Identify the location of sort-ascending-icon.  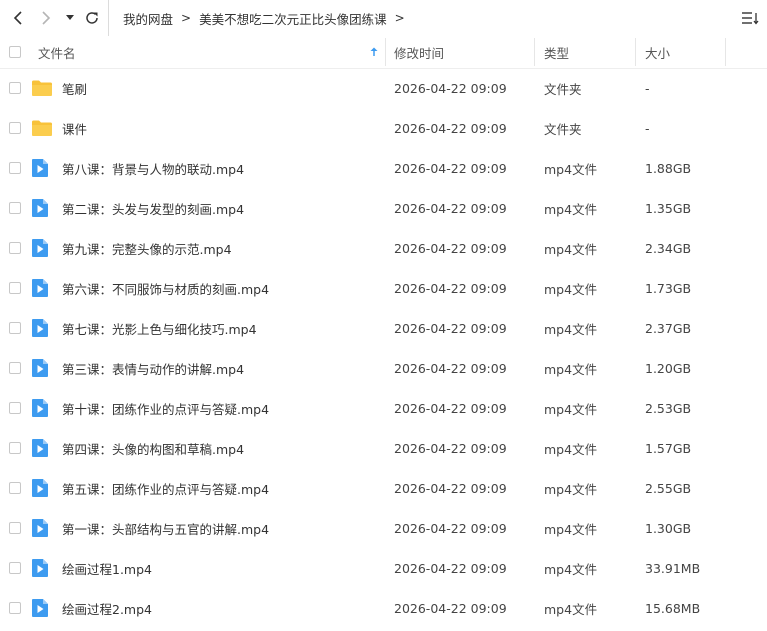
(374, 52).